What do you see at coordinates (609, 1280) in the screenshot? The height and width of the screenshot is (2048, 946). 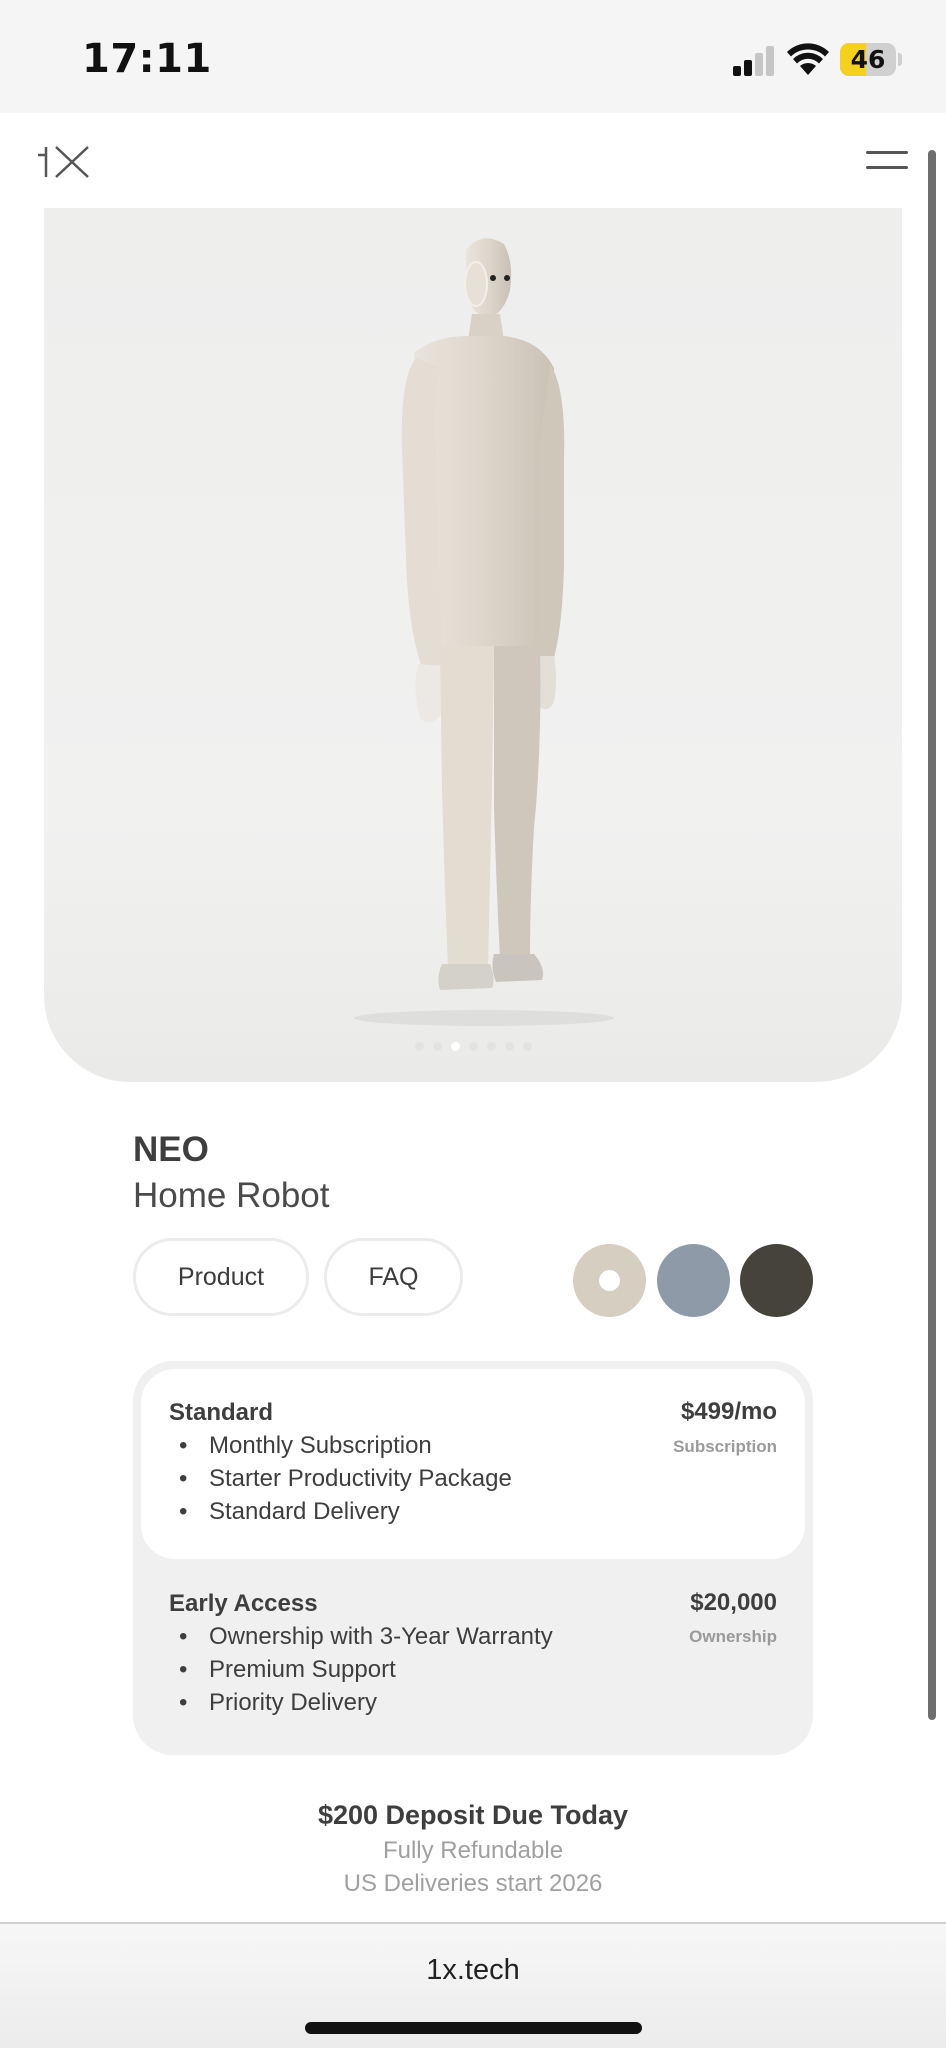 I see `color-swatch-beige` at bounding box center [609, 1280].